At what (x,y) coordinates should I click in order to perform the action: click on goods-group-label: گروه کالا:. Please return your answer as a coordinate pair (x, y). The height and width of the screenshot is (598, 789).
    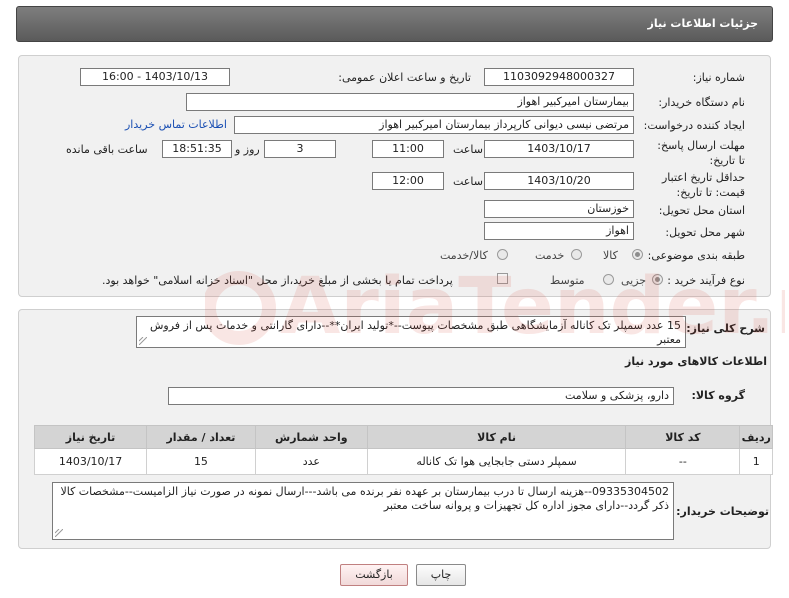
    Looking at the image, I should click on (718, 395).